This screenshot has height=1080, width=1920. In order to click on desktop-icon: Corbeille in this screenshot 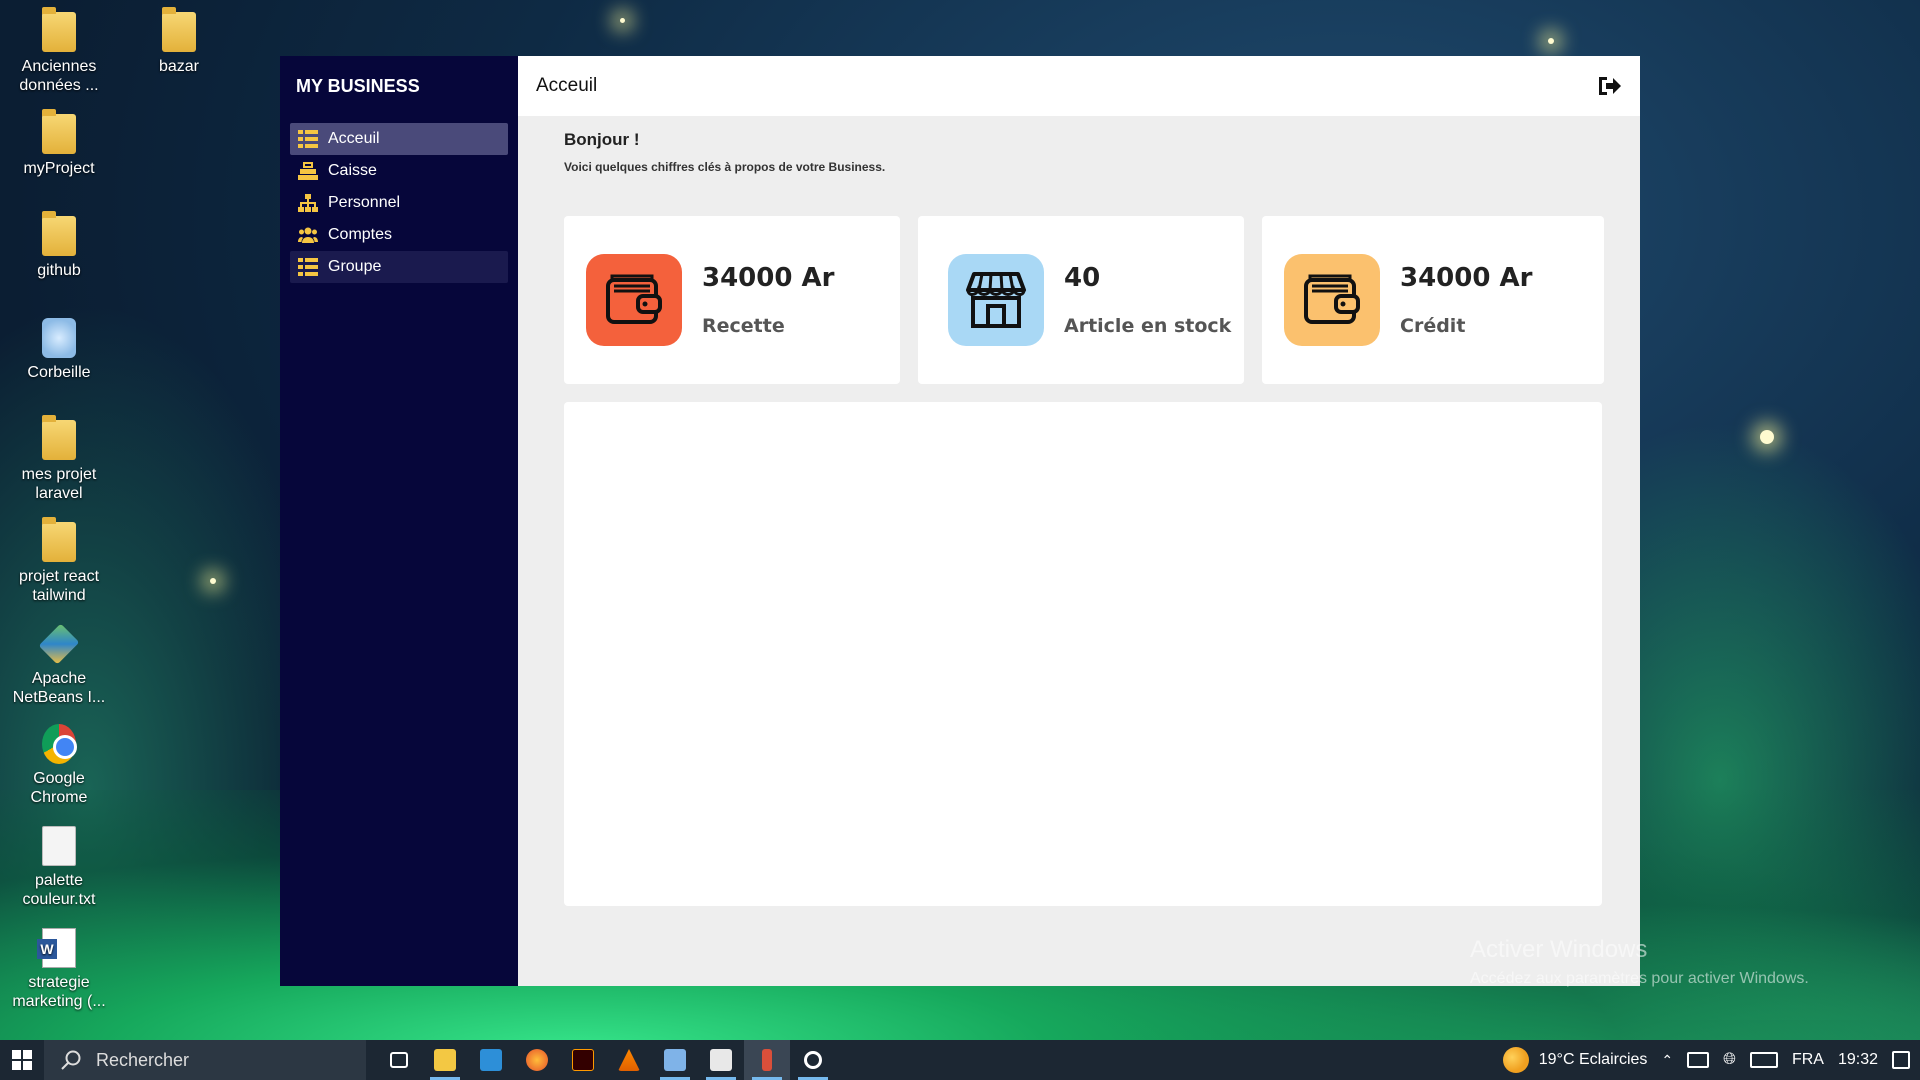, I will do `click(59, 350)`.